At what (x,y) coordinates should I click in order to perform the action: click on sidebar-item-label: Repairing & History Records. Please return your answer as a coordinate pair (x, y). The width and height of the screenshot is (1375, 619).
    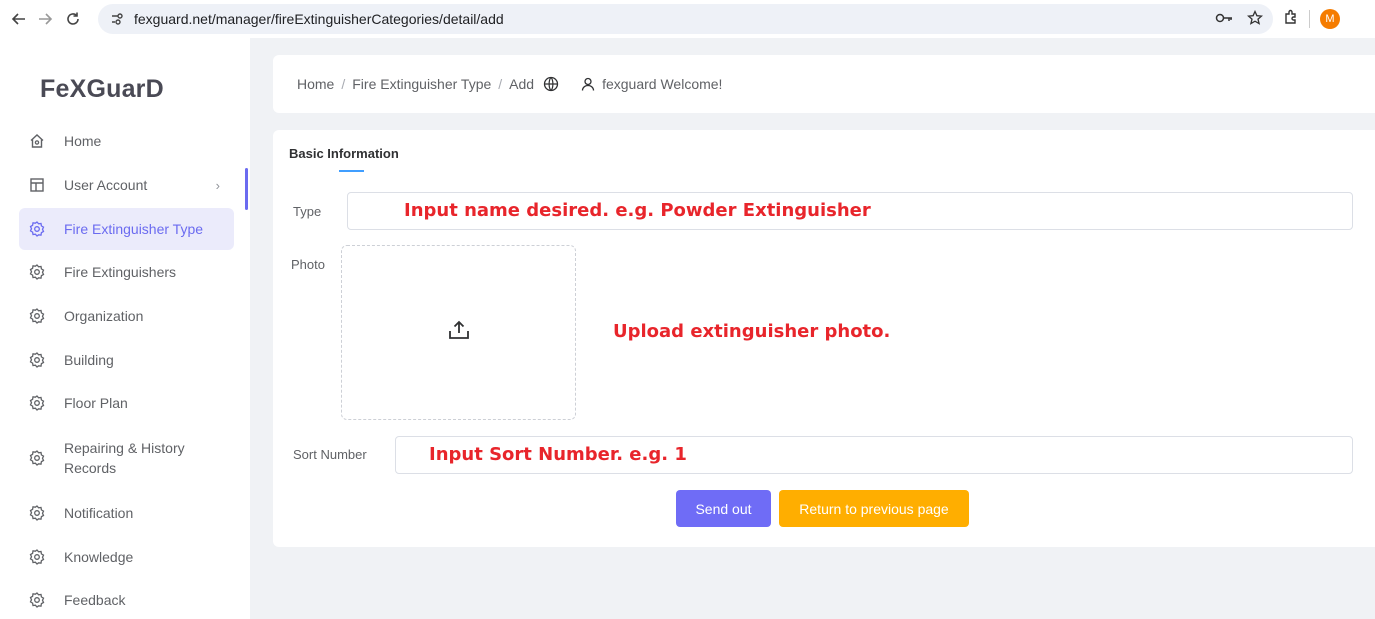
    Looking at the image, I should click on (124, 458).